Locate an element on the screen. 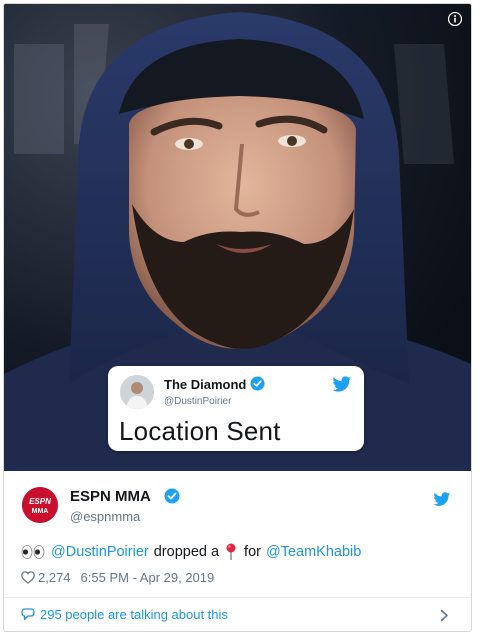 This screenshot has height=634, width=483. quoted-author-name: The Diamond is located at coordinates (205, 384).